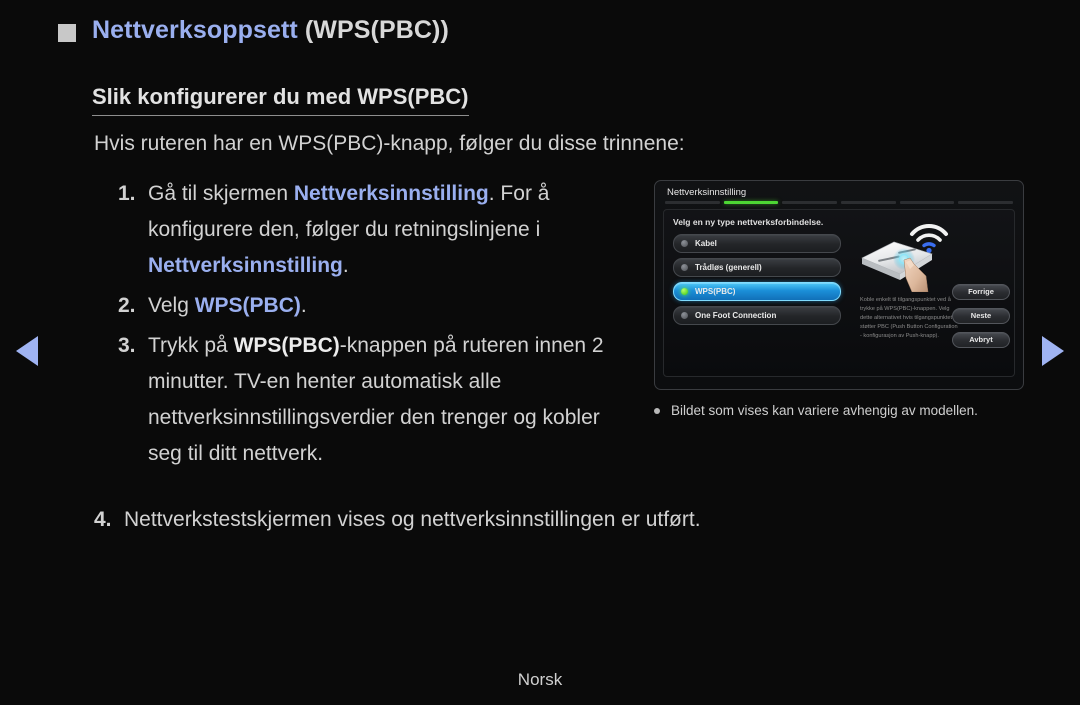  What do you see at coordinates (191, 345) in the screenshot?
I see `plain-text: Trykk på` at bounding box center [191, 345].